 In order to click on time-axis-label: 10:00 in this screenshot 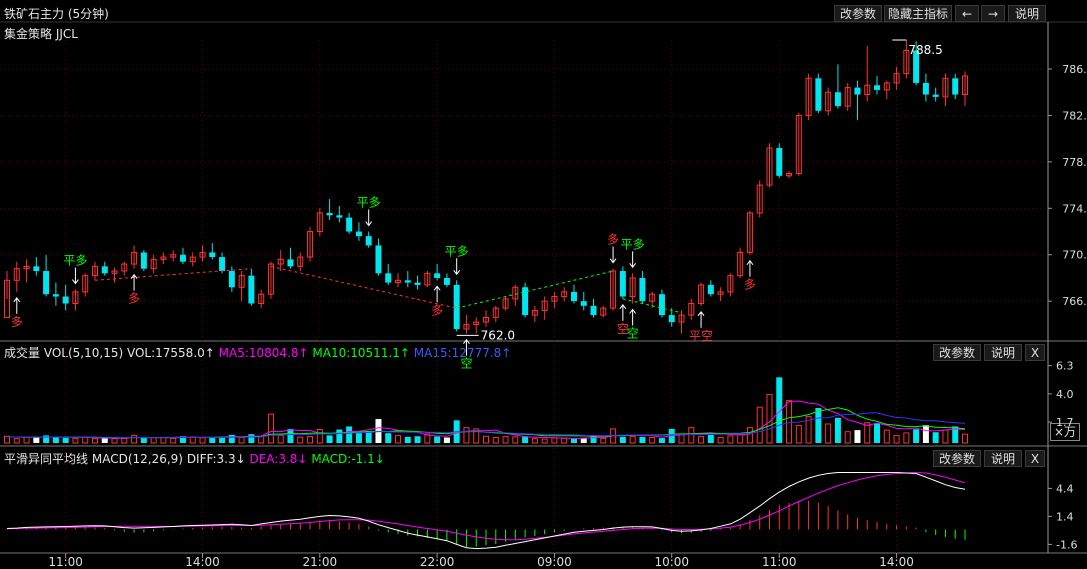, I will do `click(671, 562)`.